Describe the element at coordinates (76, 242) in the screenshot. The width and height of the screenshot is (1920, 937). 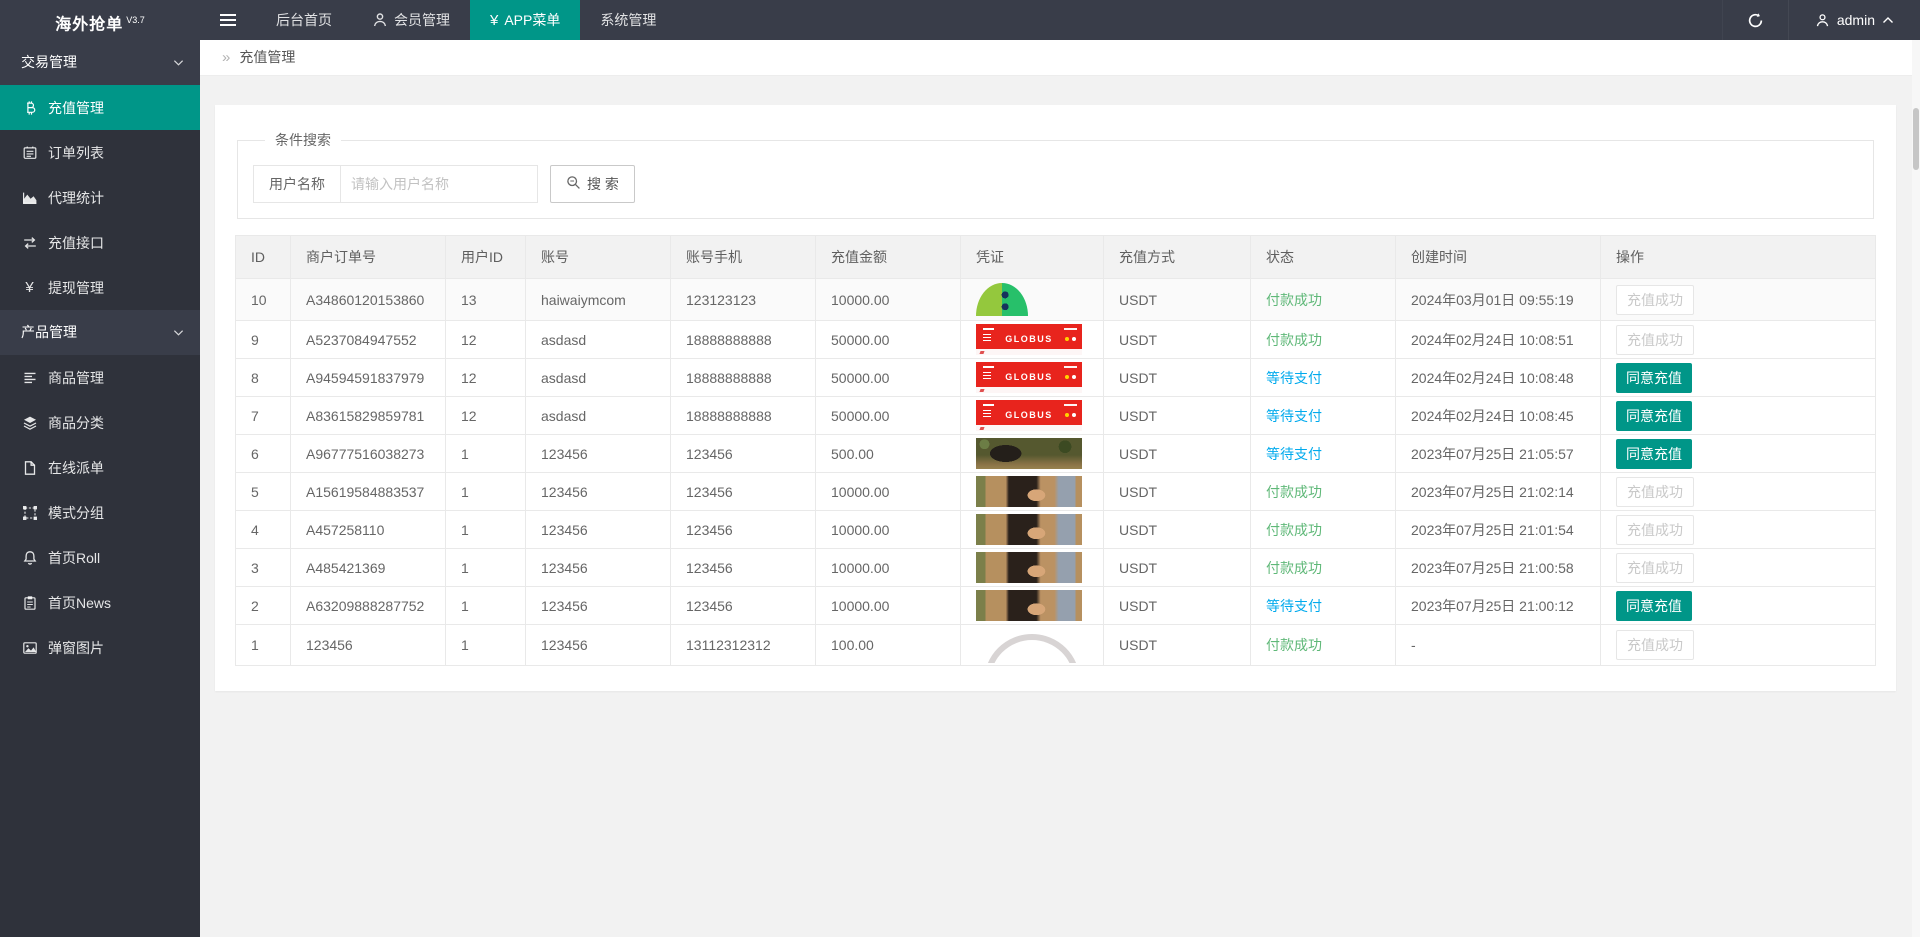
I see `sidebar-item-label: 充值接口` at that location.